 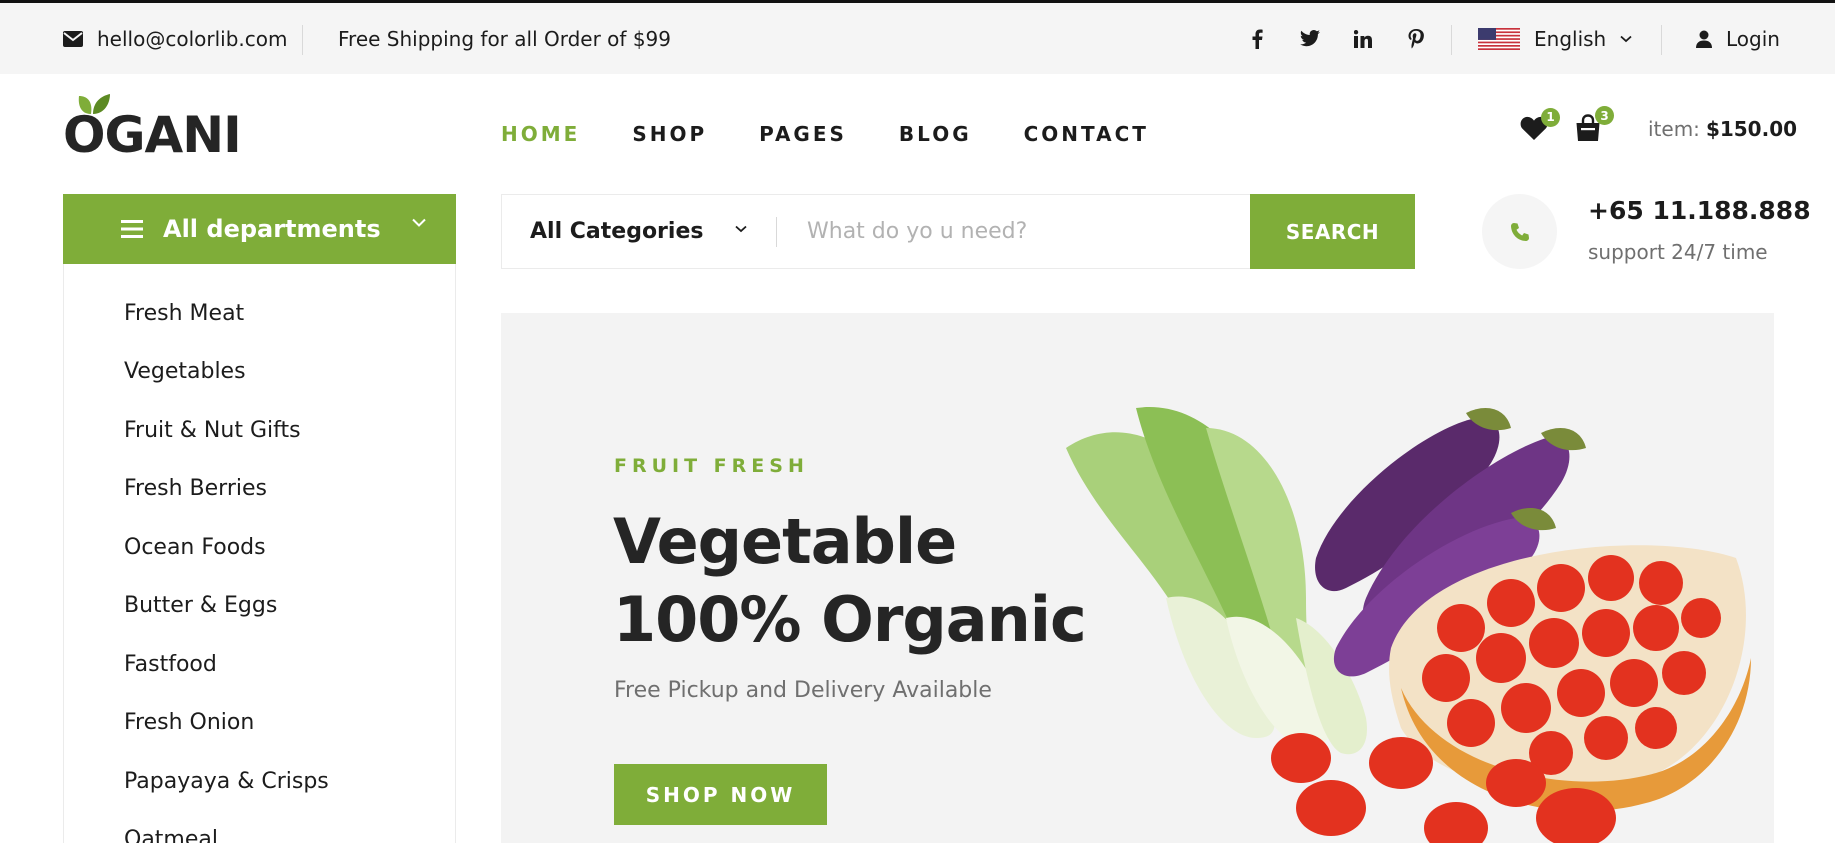 What do you see at coordinates (540, 134) in the screenshot?
I see `nav-home: HOME` at bounding box center [540, 134].